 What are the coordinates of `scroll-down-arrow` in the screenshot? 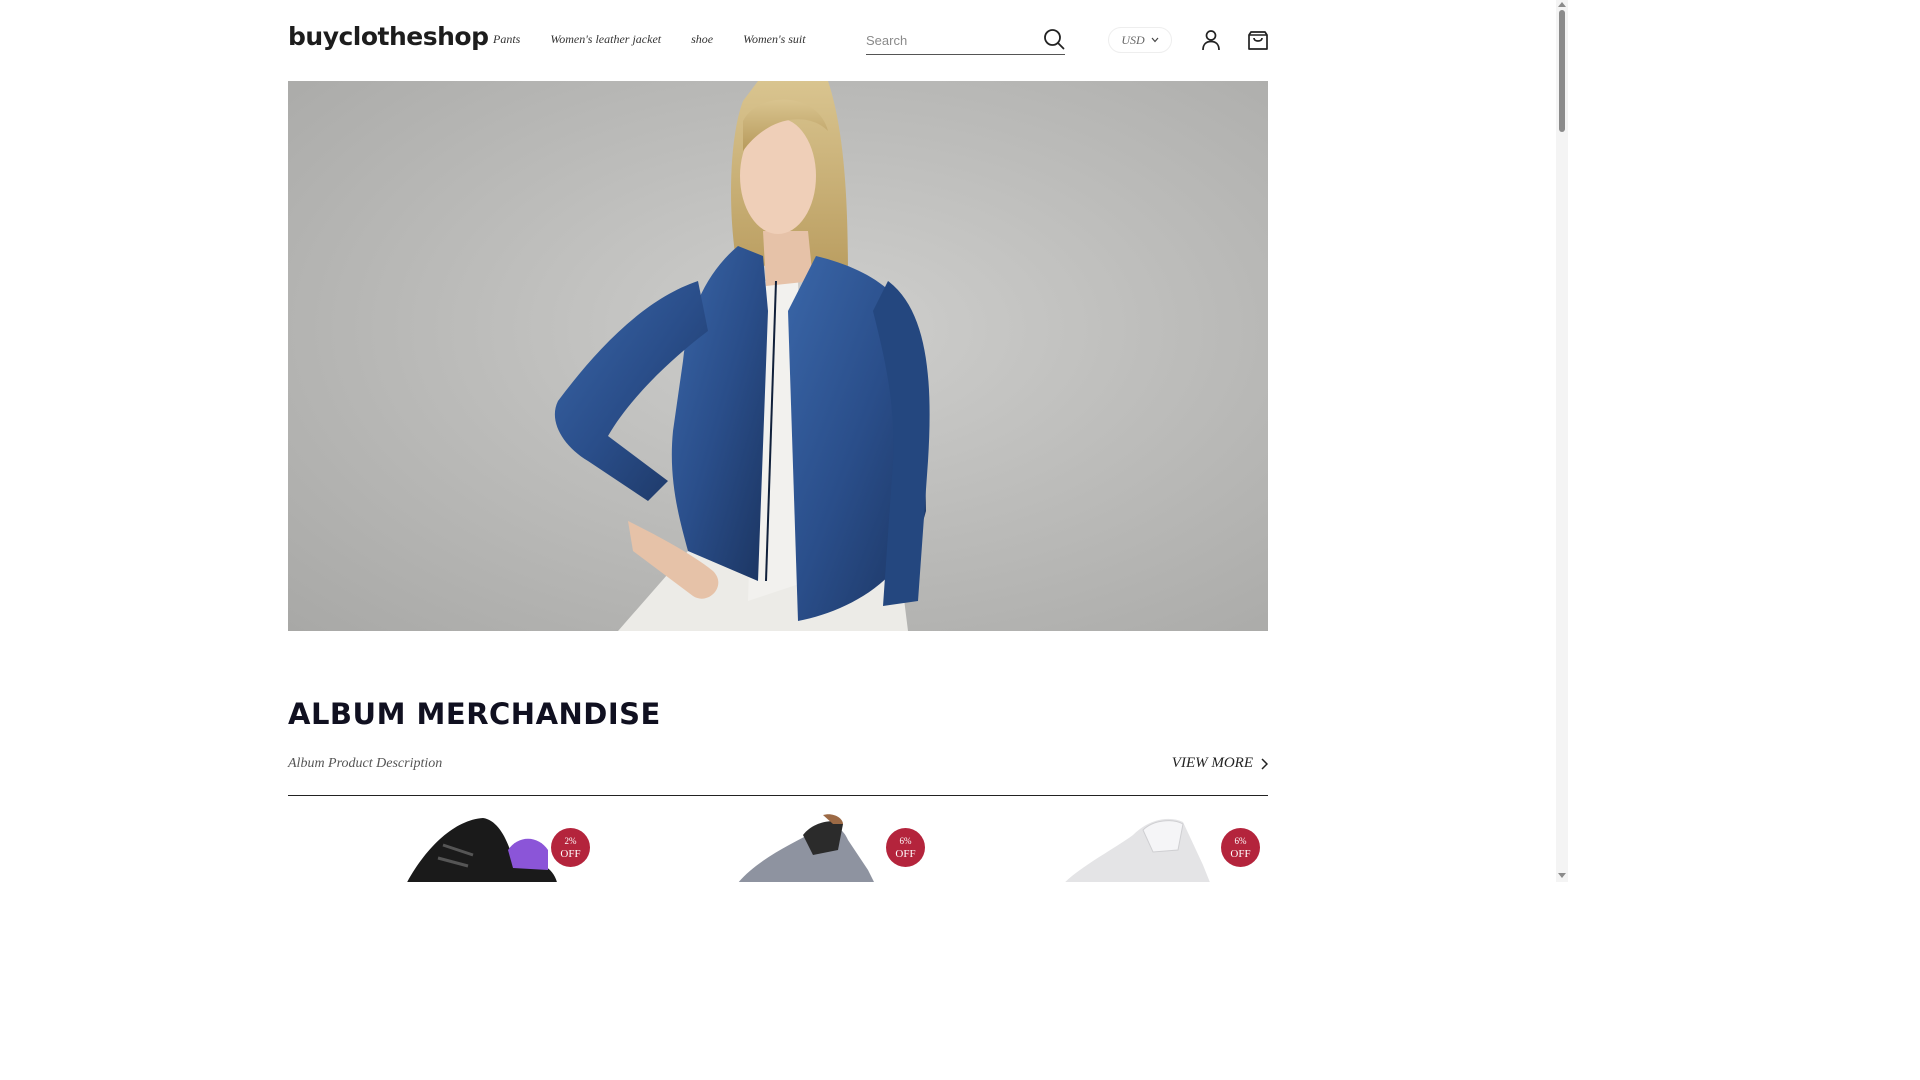 It's located at (1562, 875).